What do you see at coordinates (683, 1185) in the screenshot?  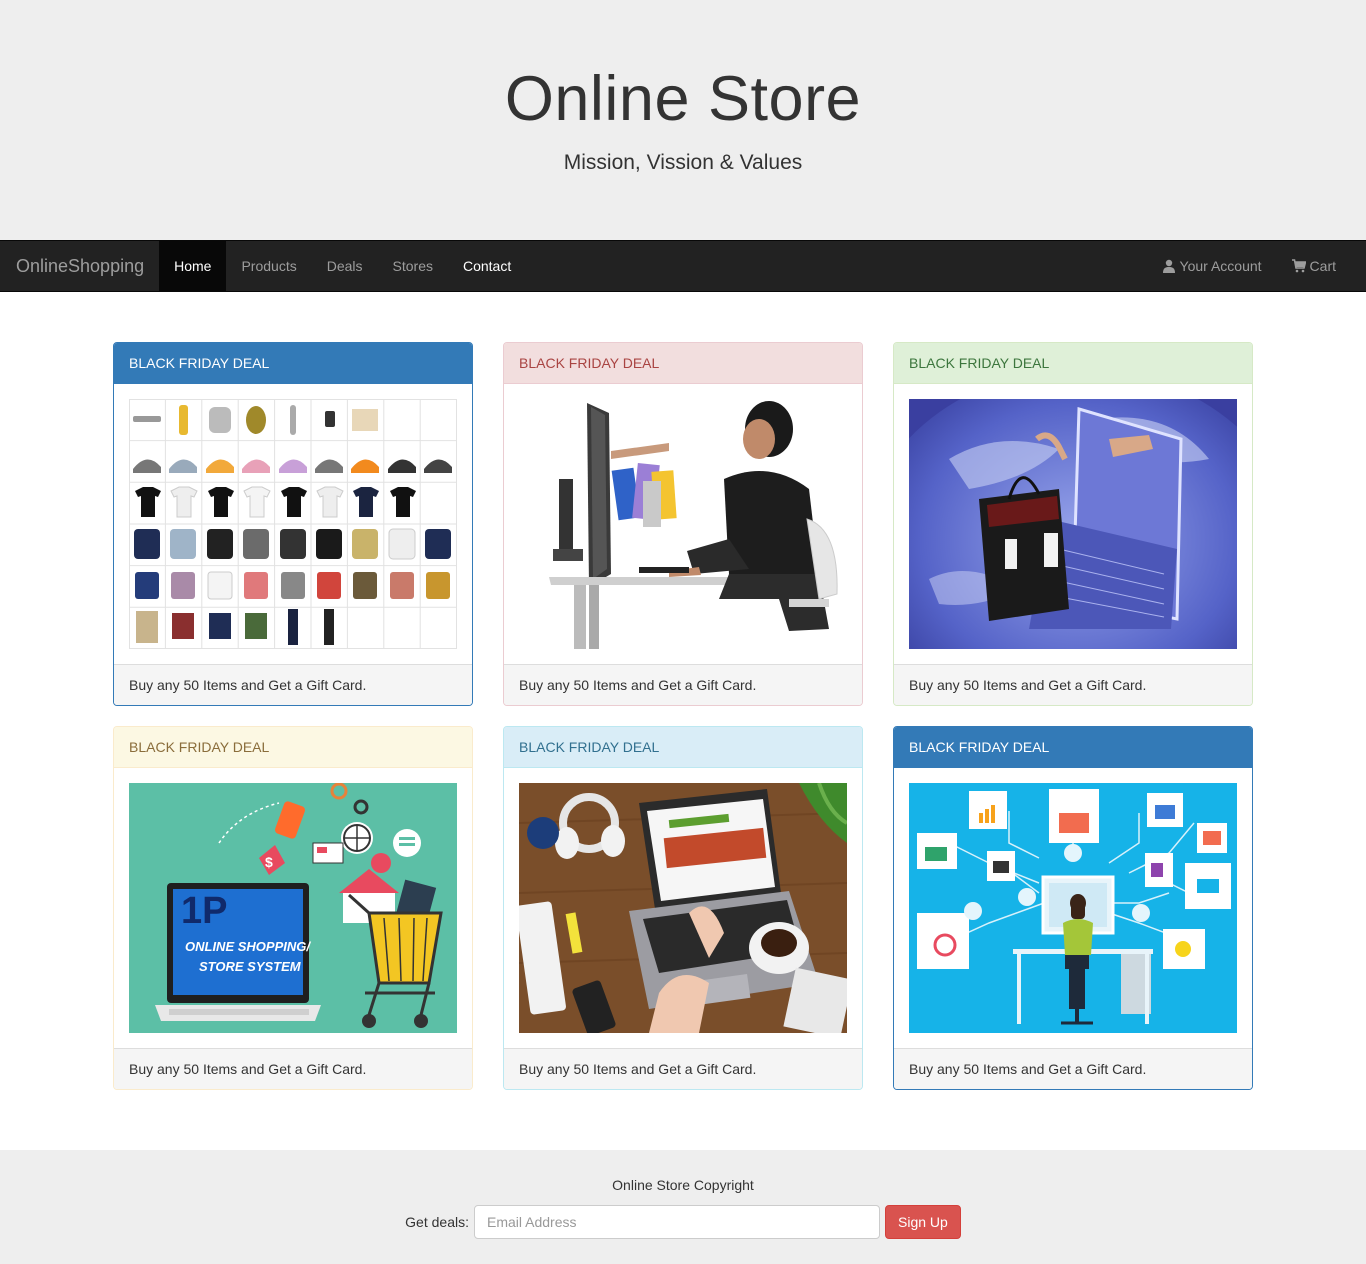 I see `copyright-text: Online Store Copyright` at bounding box center [683, 1185].